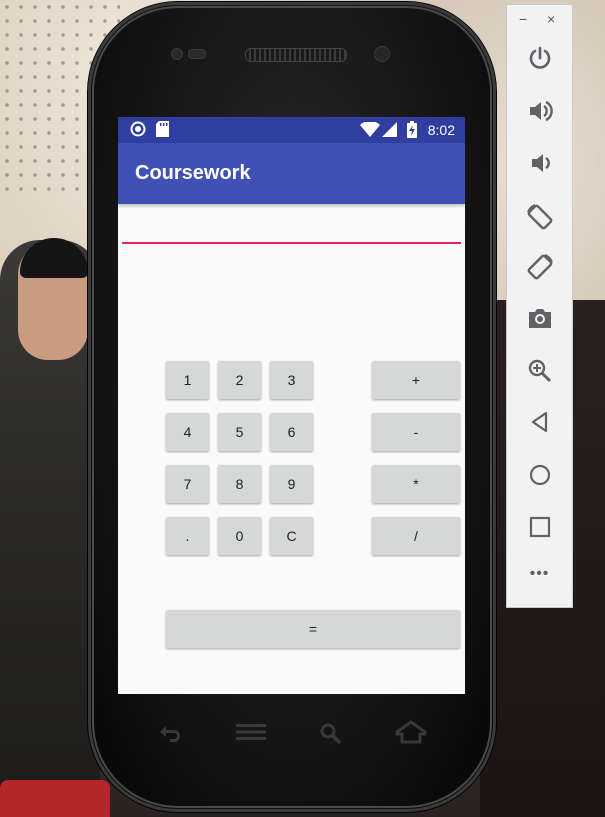 Image resolution: width=605 pixels, height=817 pixels. What do you see at coordinates (177, 54) in the screenshot?
I see `front-sensor` at bounding box center [177, 54].